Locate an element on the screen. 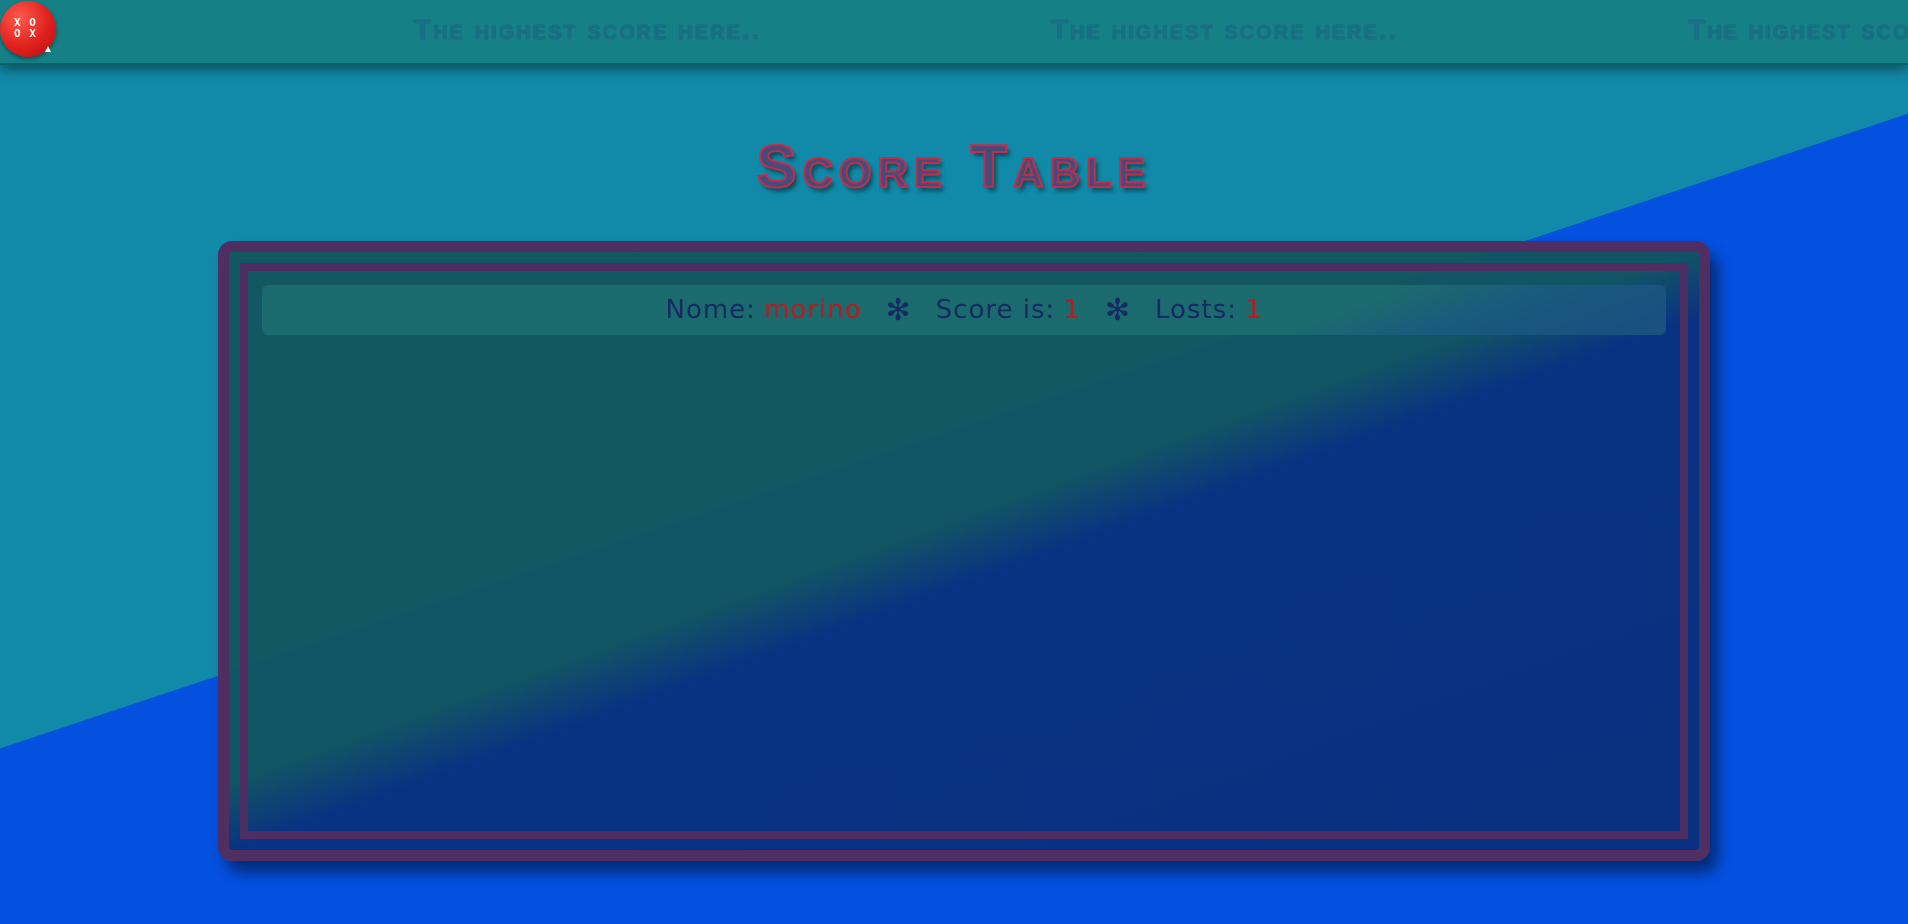 The image size is (1908, 924). losts-label: Losts: is located at coordinates (1195, 310).